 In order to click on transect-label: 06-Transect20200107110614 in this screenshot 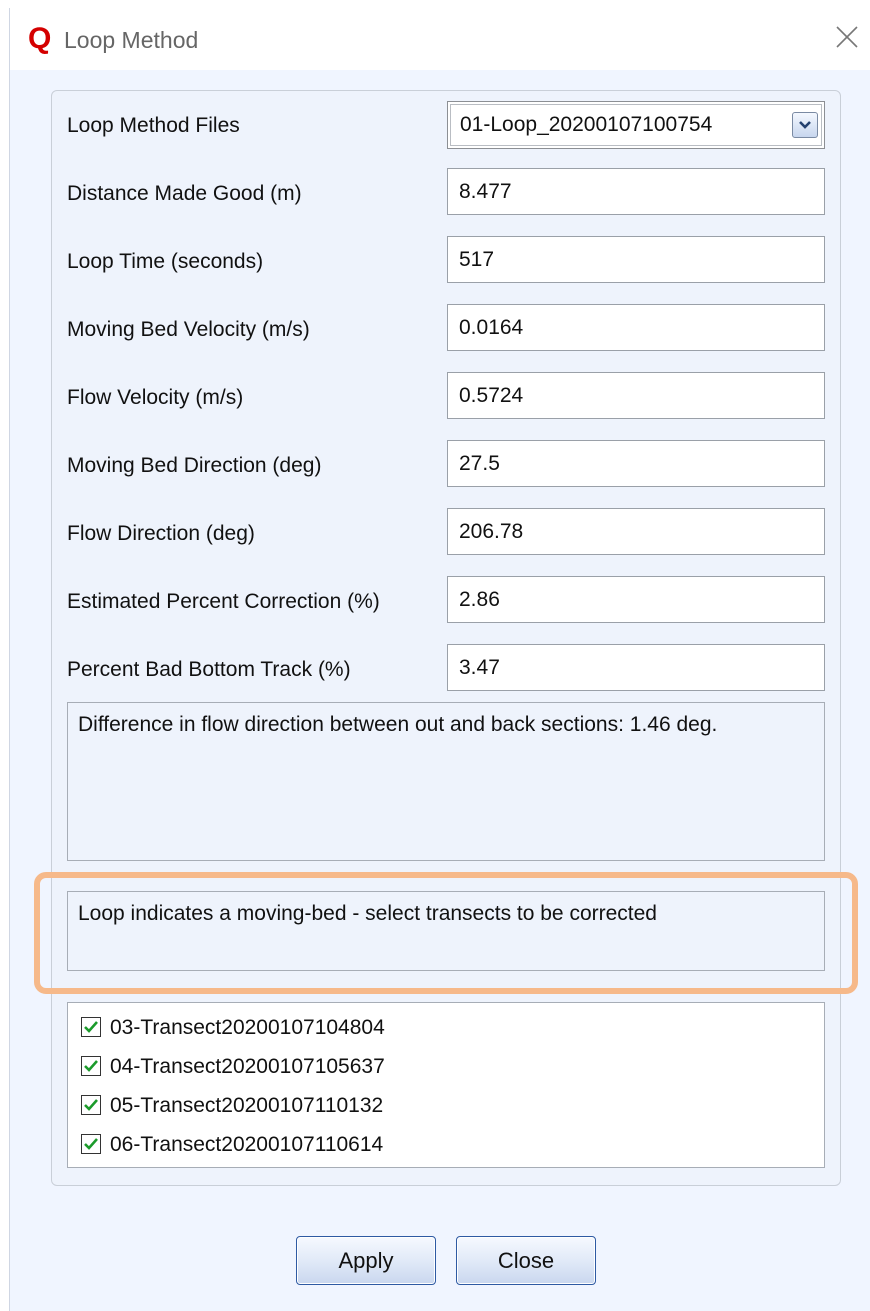, I will do `click(247, 1144)`.